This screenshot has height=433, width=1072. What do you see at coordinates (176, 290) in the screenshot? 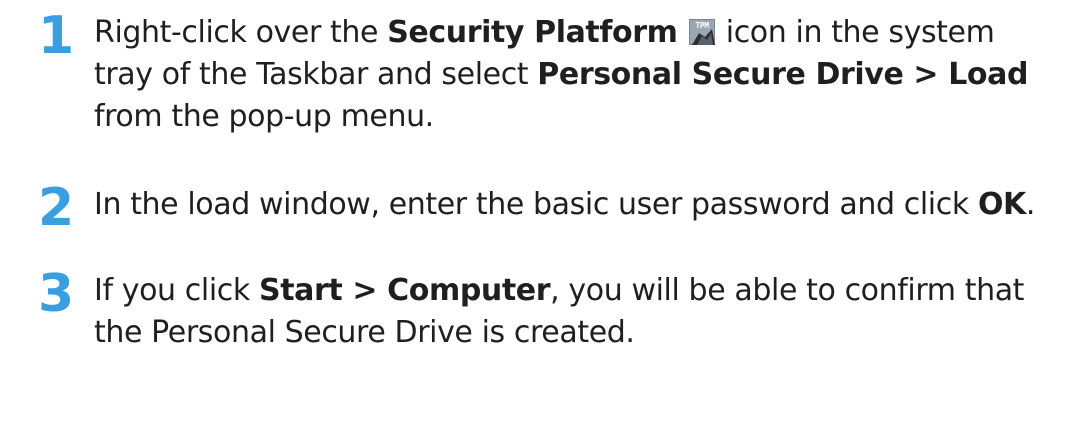
I see `step-text-part: If you click` at bounding box center [176, 290].